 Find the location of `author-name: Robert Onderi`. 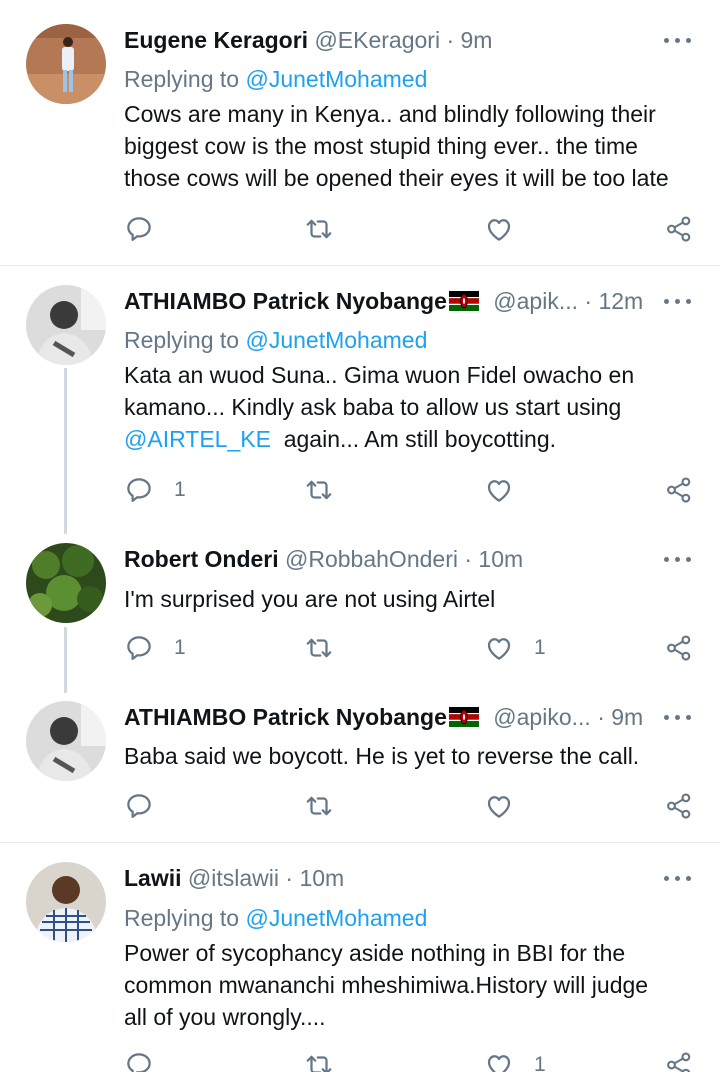

author-name: Robert Onderi is located at coordinates (201, 559).